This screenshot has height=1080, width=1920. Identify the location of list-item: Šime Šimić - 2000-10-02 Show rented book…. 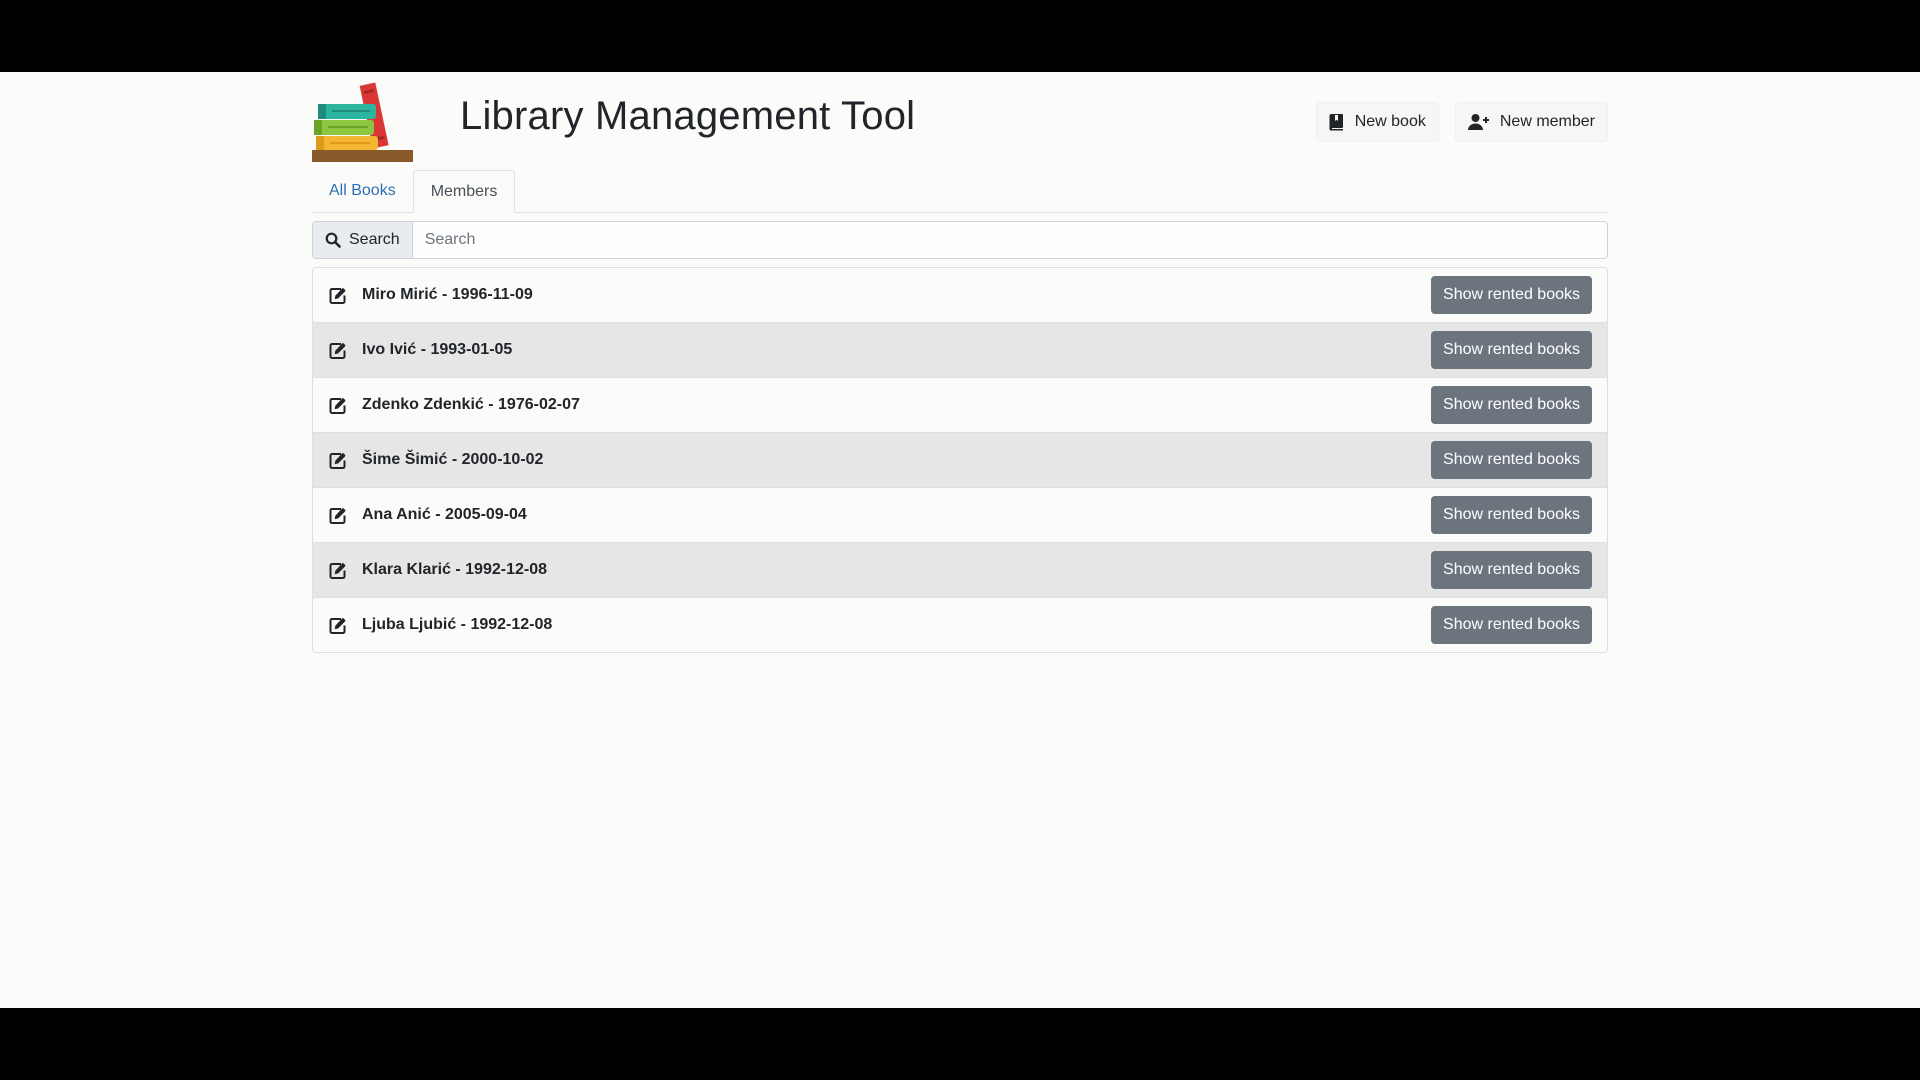
(960, 460).